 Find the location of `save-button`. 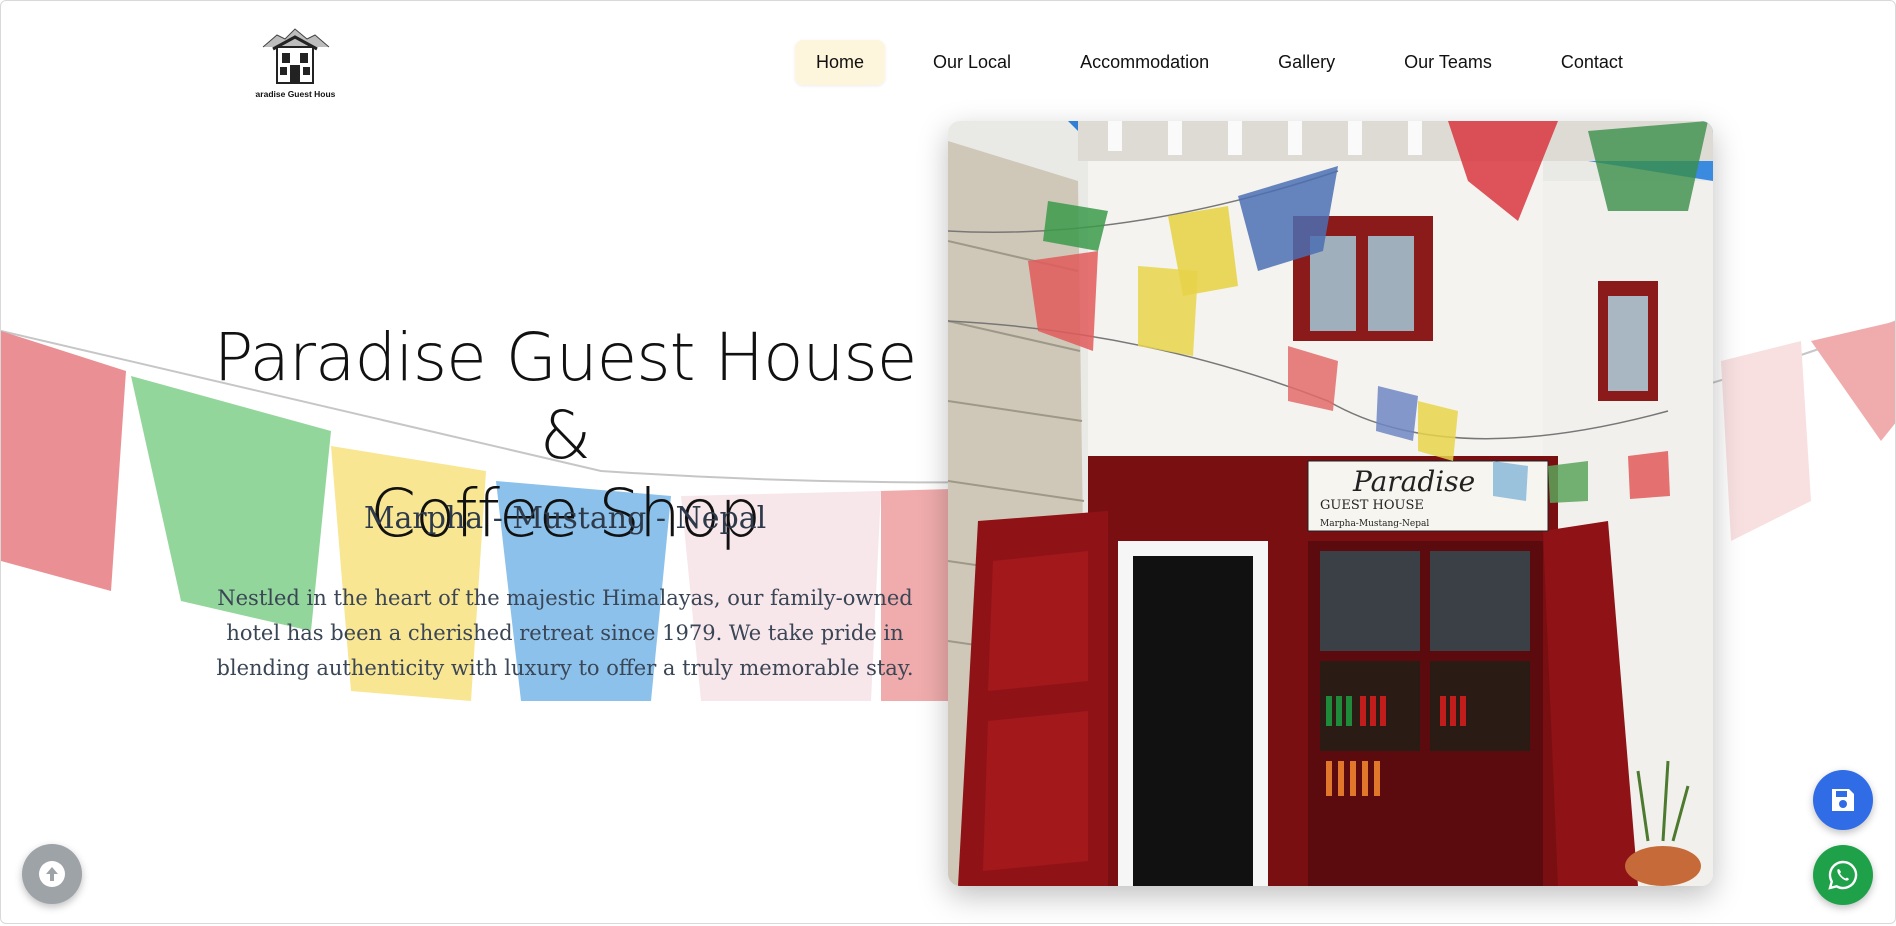

save-button is located at coordinates (1843, 800).